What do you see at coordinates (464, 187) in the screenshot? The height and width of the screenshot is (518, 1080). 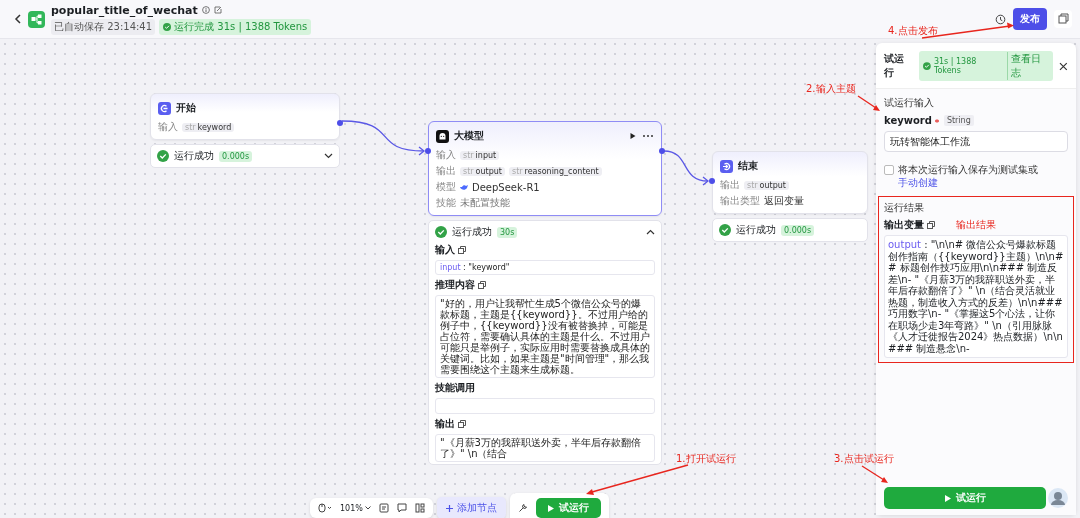 I see `whale-icon` at bounding box center [464, 187].